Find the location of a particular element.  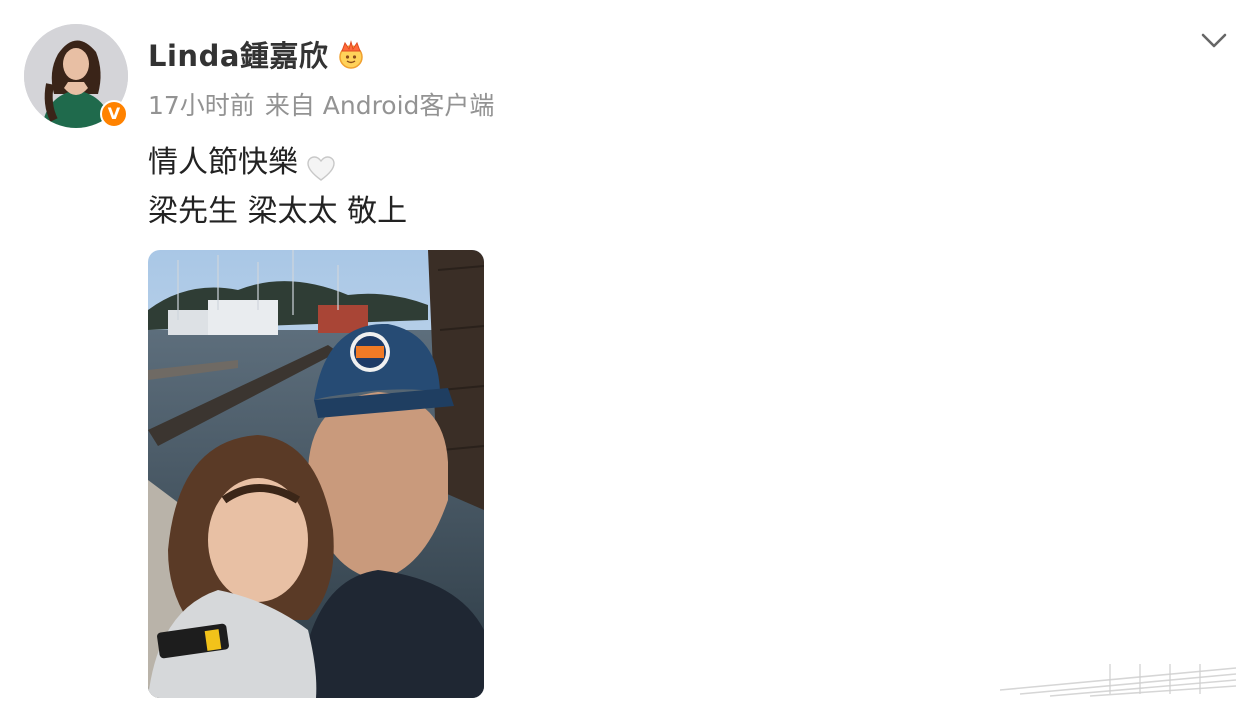

post-source: 来自 Android客户端 is located at coordinates (379, 105).